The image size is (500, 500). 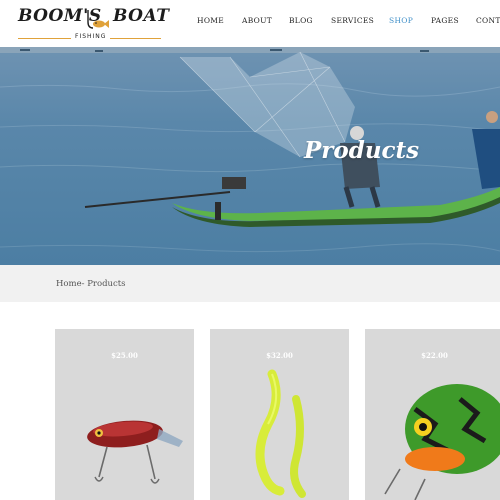 I want to click on page-title: Products, so click(x=362, y=150).